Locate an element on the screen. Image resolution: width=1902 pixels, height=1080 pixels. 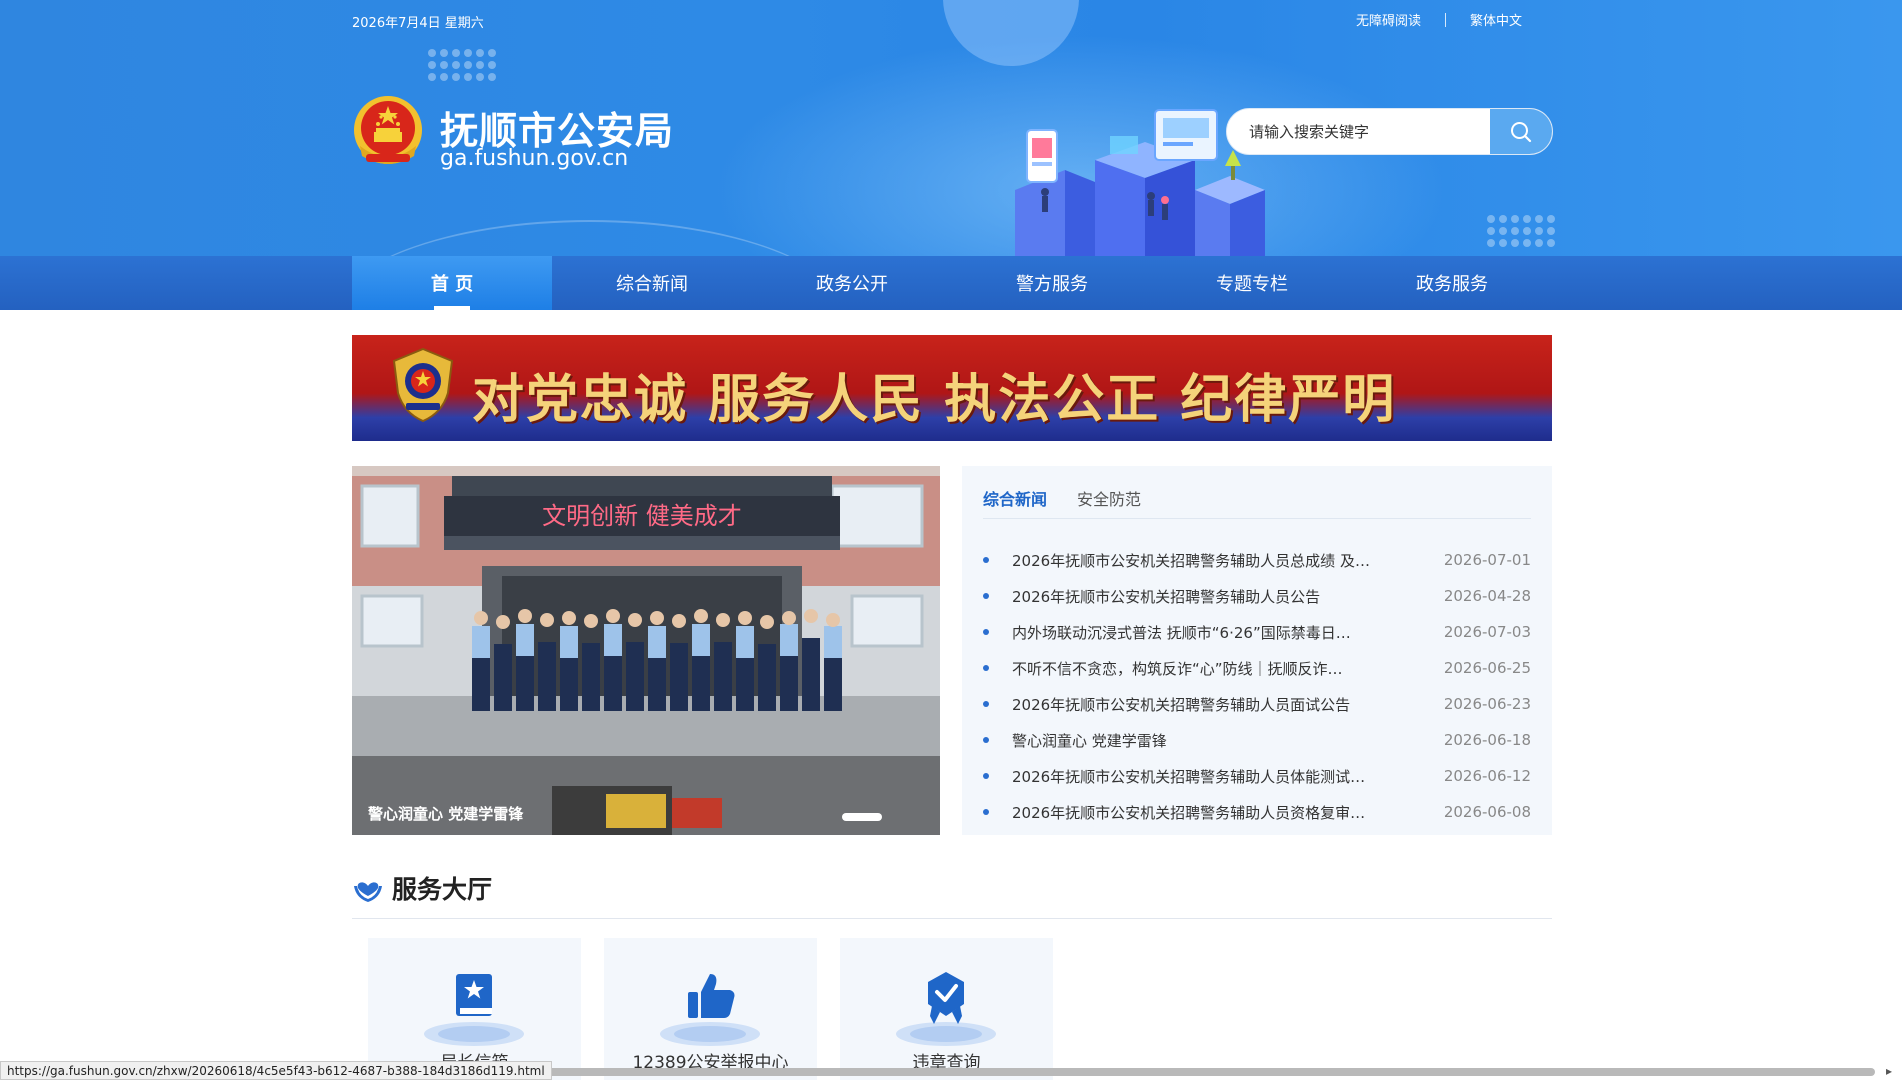
news-carousel: 文明创新 健美成才 警心润童心 党建学雷锋 is located at coordinates (646, 650).